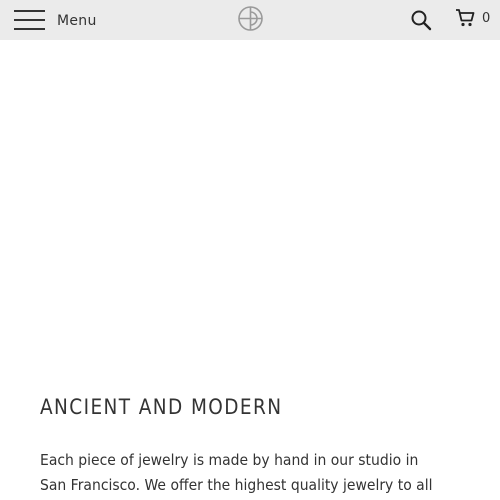 The image size is (500, 500). I want to click on circle-logo-icon, so click(250, 18).